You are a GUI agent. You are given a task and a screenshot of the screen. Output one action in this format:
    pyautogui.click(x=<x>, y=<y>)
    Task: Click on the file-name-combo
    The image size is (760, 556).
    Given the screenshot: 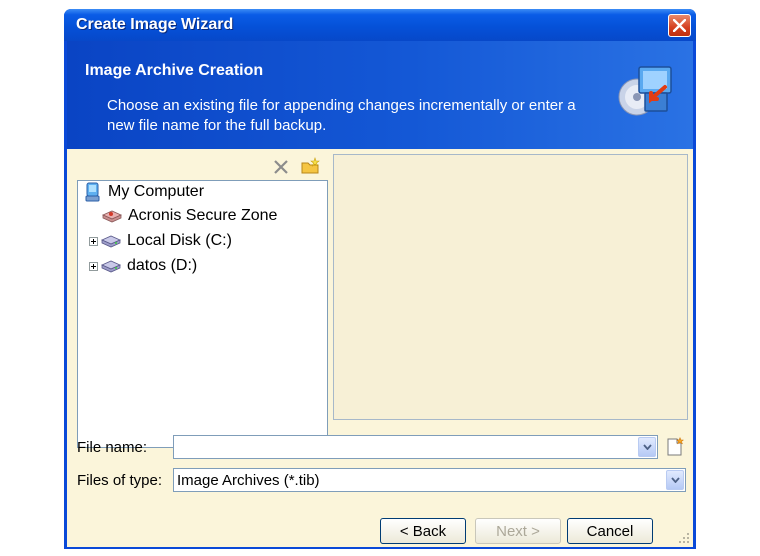 What is the action you would take?
    pyautogui.click(x=415, y=447)
    